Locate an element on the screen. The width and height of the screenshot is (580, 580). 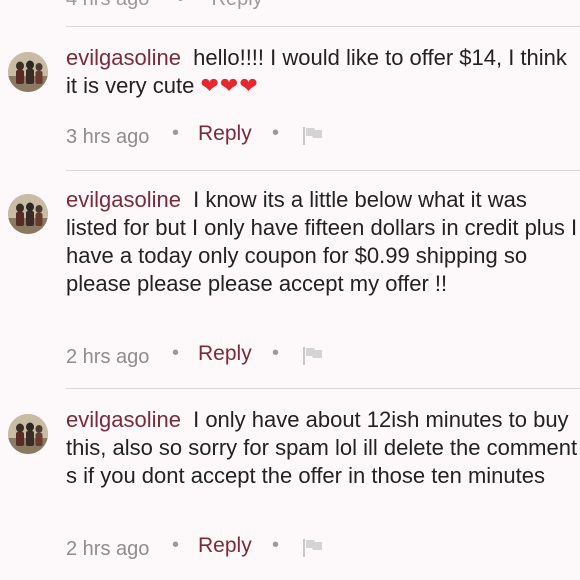
previous-comment-time: 4 hrs ago is located at coordinates (107, 5).